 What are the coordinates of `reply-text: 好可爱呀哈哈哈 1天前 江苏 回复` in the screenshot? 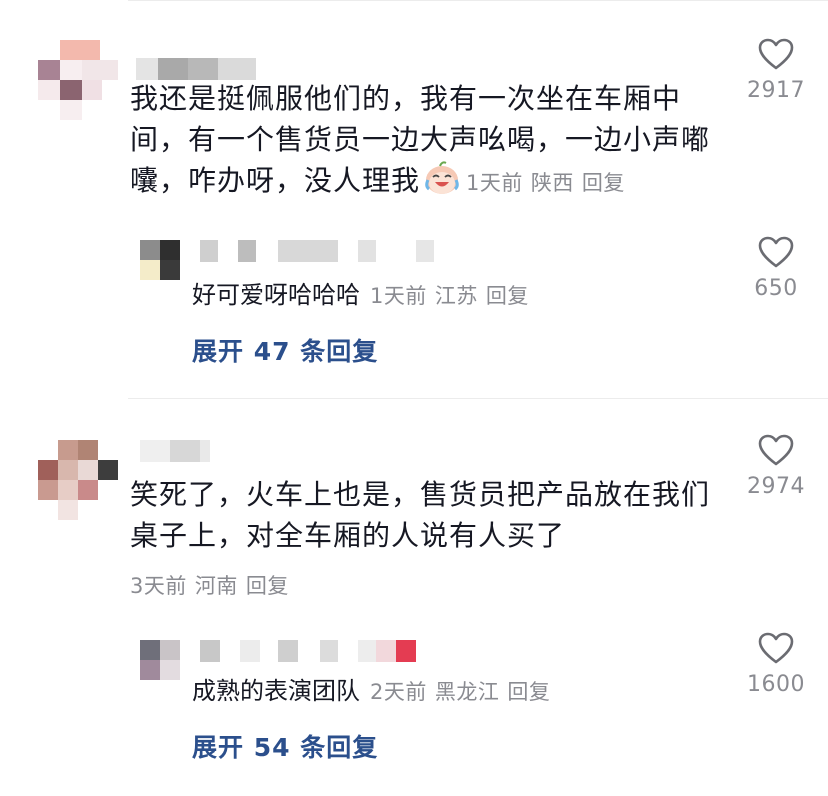 It's located at (360, 295).